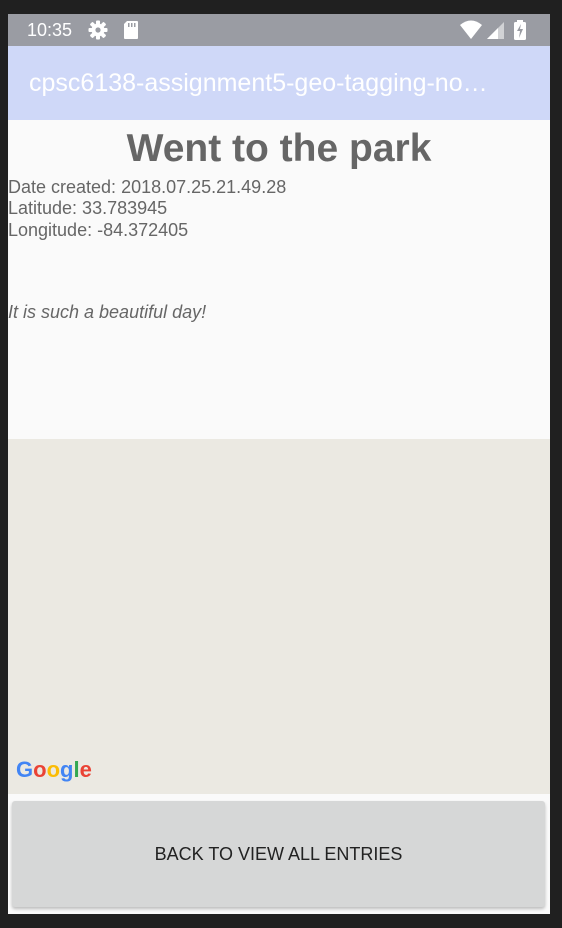  I want to click on note-title: Went to the park, so click(279, 148).